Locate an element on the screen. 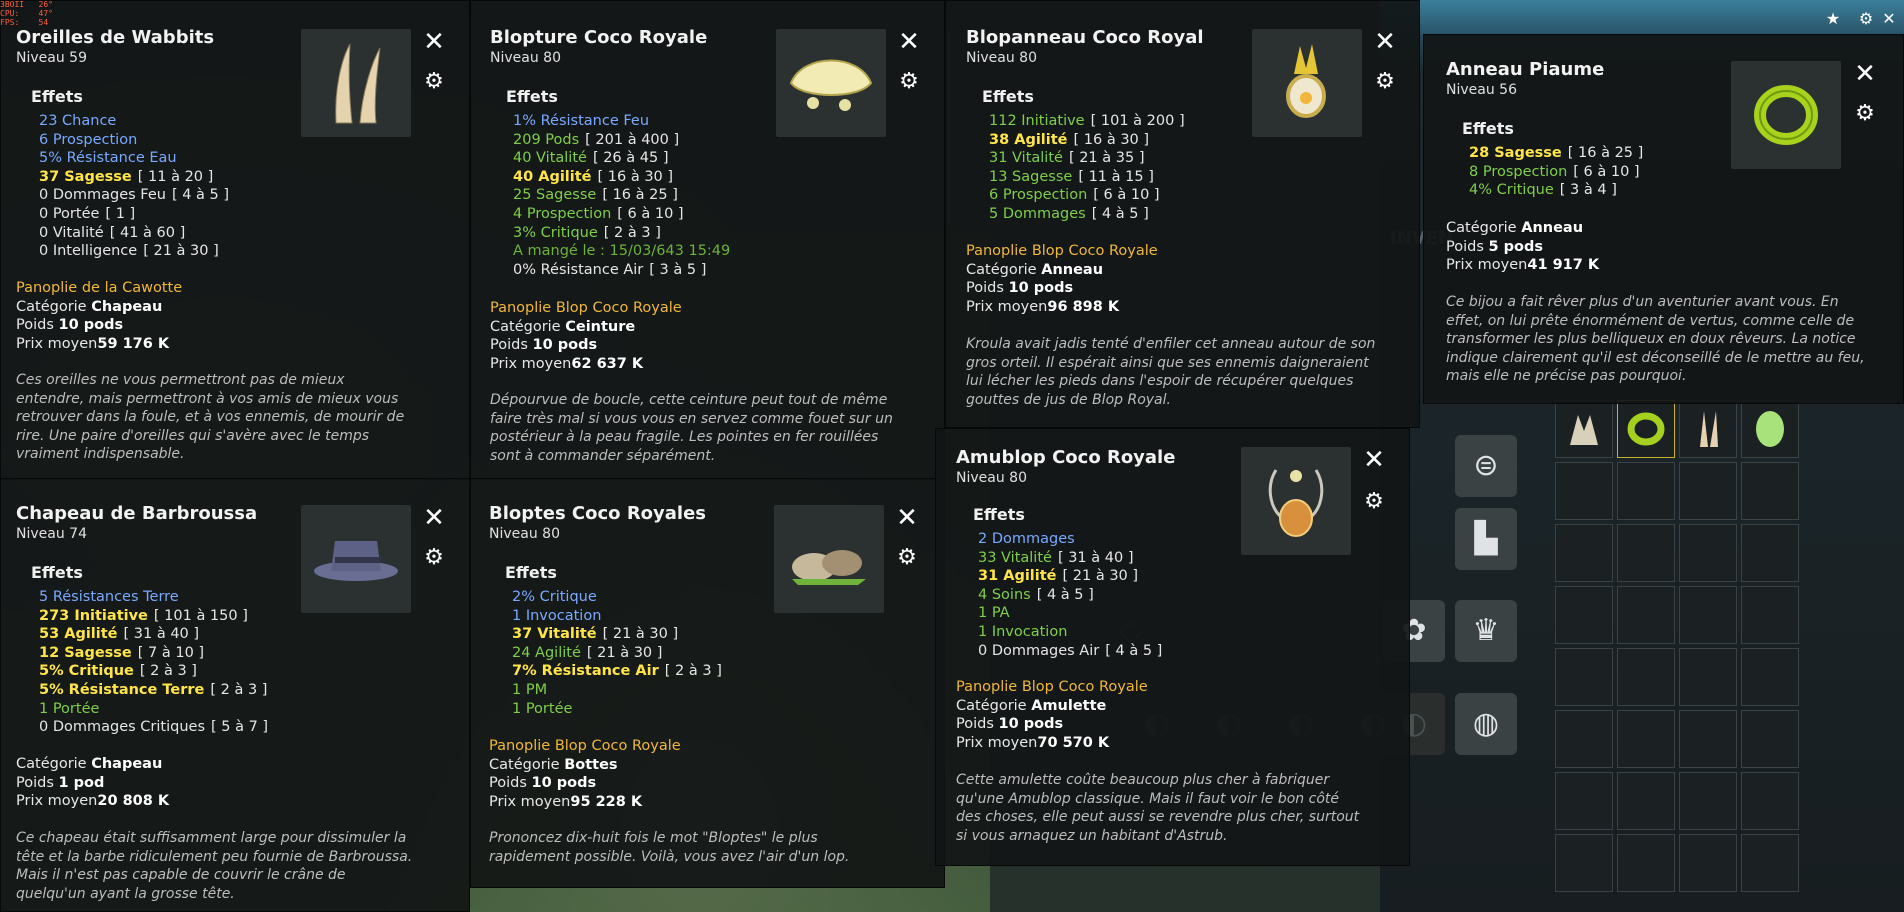 This screenshot has width=1904, height=912. star-icon: ★ is located at coordinates (1833, 19).